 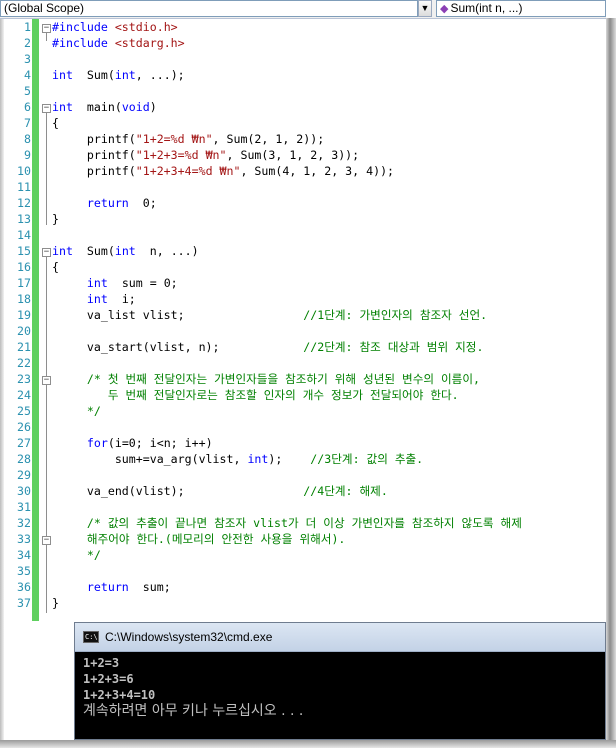 What do you see at coordinates (209, 8) in the screenshot?
I see `scope-dropdown: (Global Scope)` at bounding box center [209, 8].